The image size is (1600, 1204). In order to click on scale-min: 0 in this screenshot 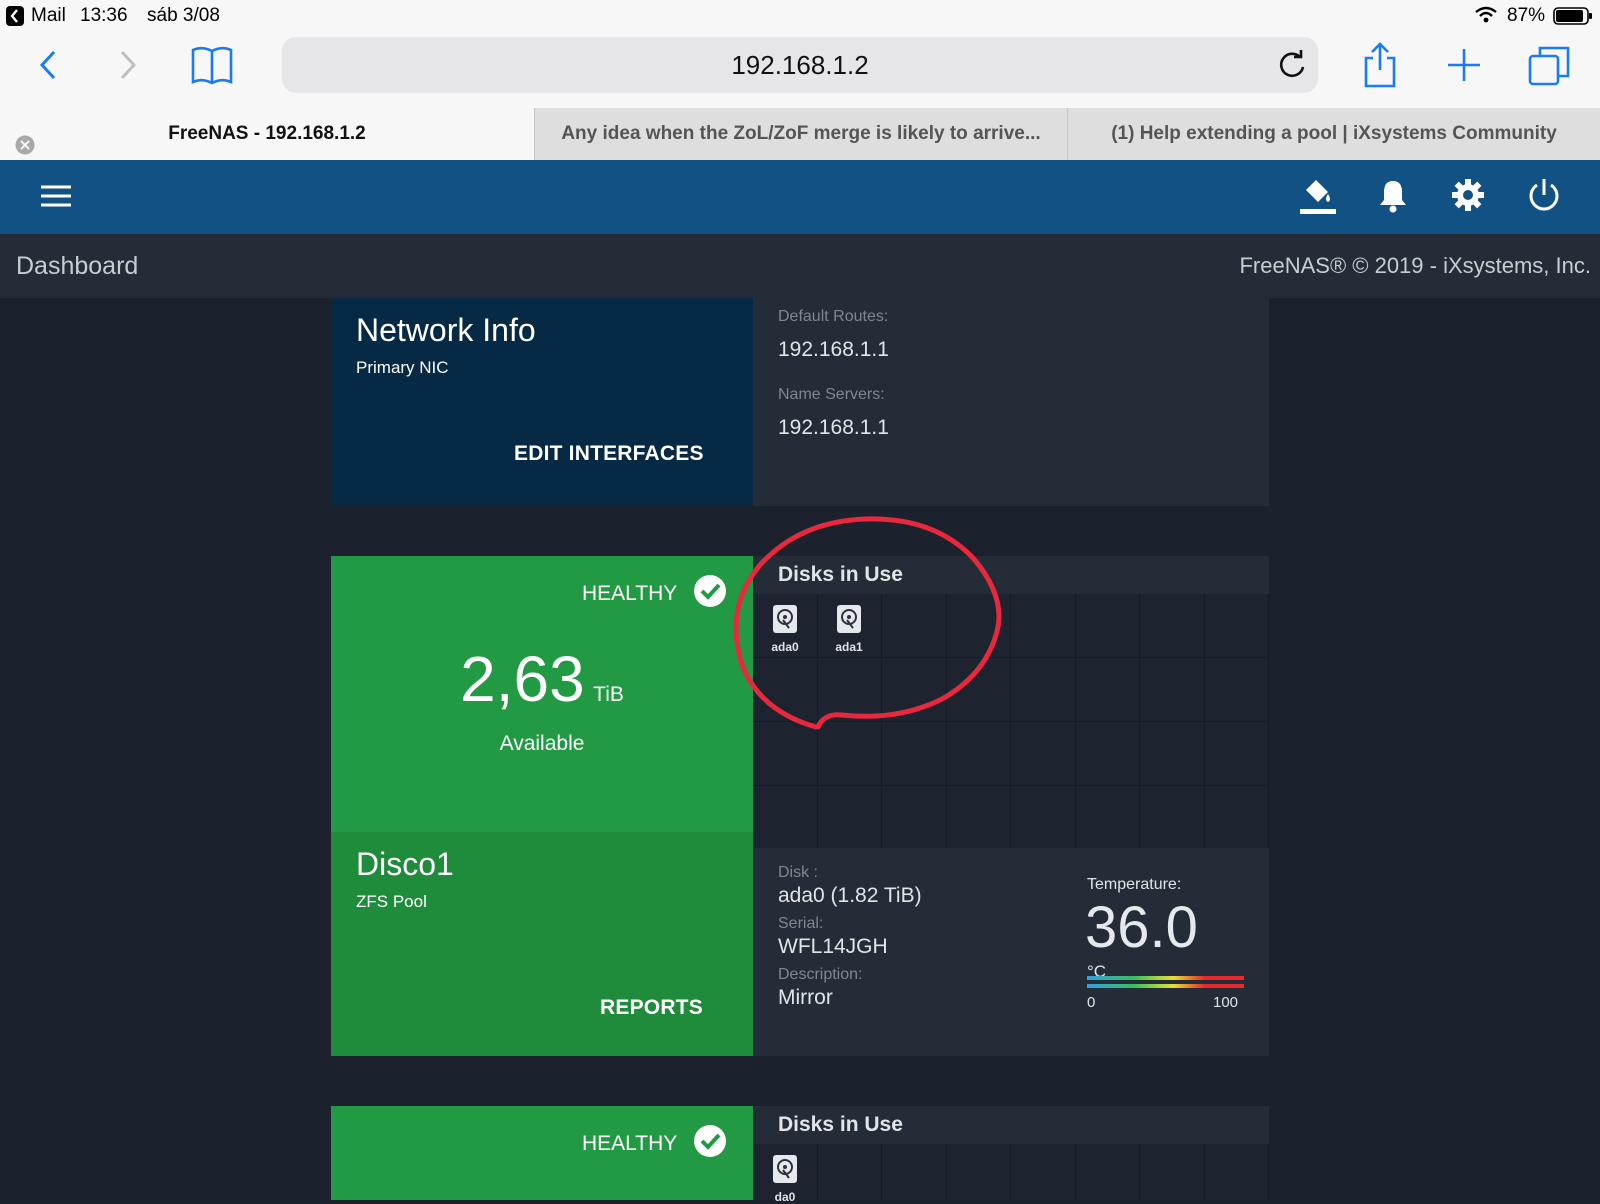, I will do `click(1091, 1002)`.